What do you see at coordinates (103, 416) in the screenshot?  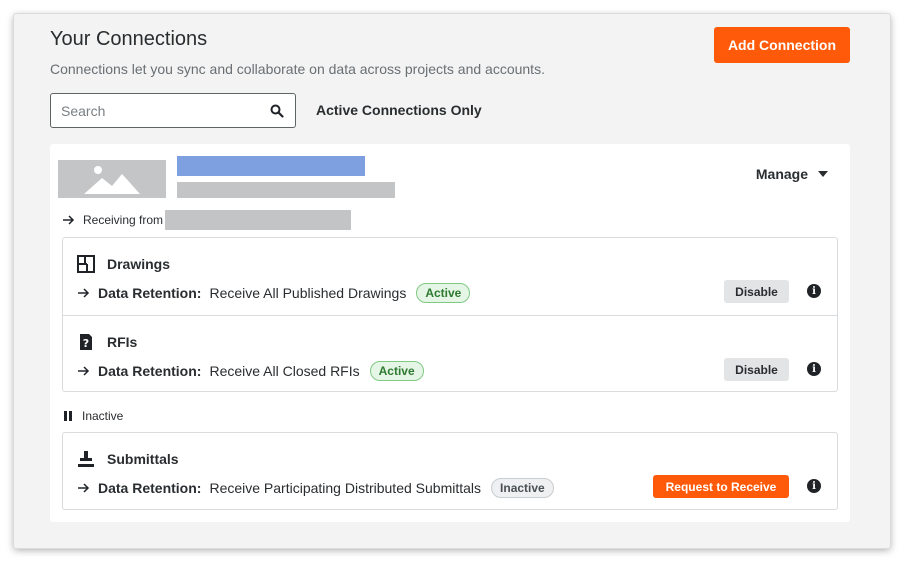 I see `inactive-label: Inactive` at bounding box center [103, 416].